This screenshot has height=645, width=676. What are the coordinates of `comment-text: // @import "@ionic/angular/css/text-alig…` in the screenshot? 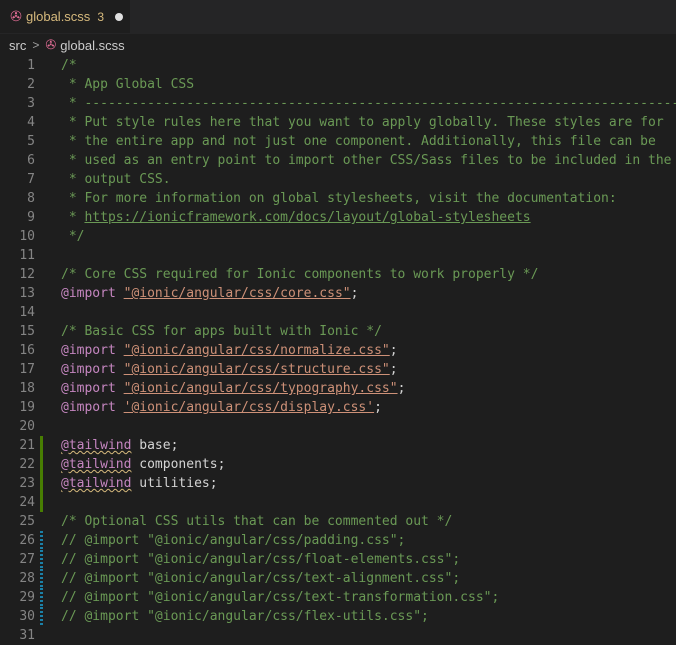 It's located at (261, 578).